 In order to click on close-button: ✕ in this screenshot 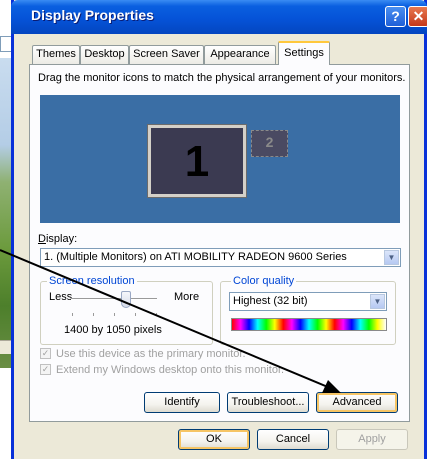, I will do `click(417, 16)`.